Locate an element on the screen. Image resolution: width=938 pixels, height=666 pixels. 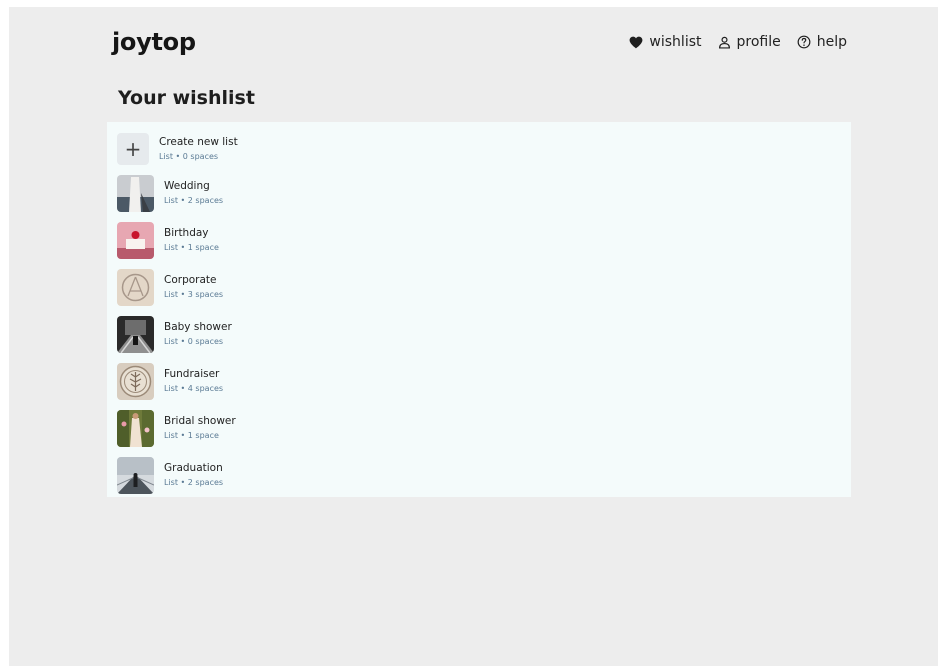
list-item-title: Fundraiser is located at coordinates (192, 374).